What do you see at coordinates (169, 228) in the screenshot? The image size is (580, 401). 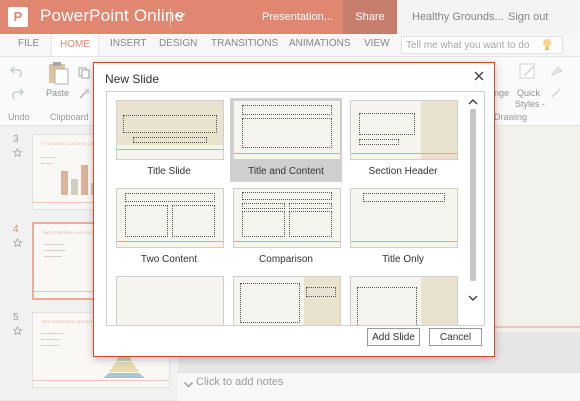 I see `layout-two-content: Two Content` at bounding box center [169, 228].